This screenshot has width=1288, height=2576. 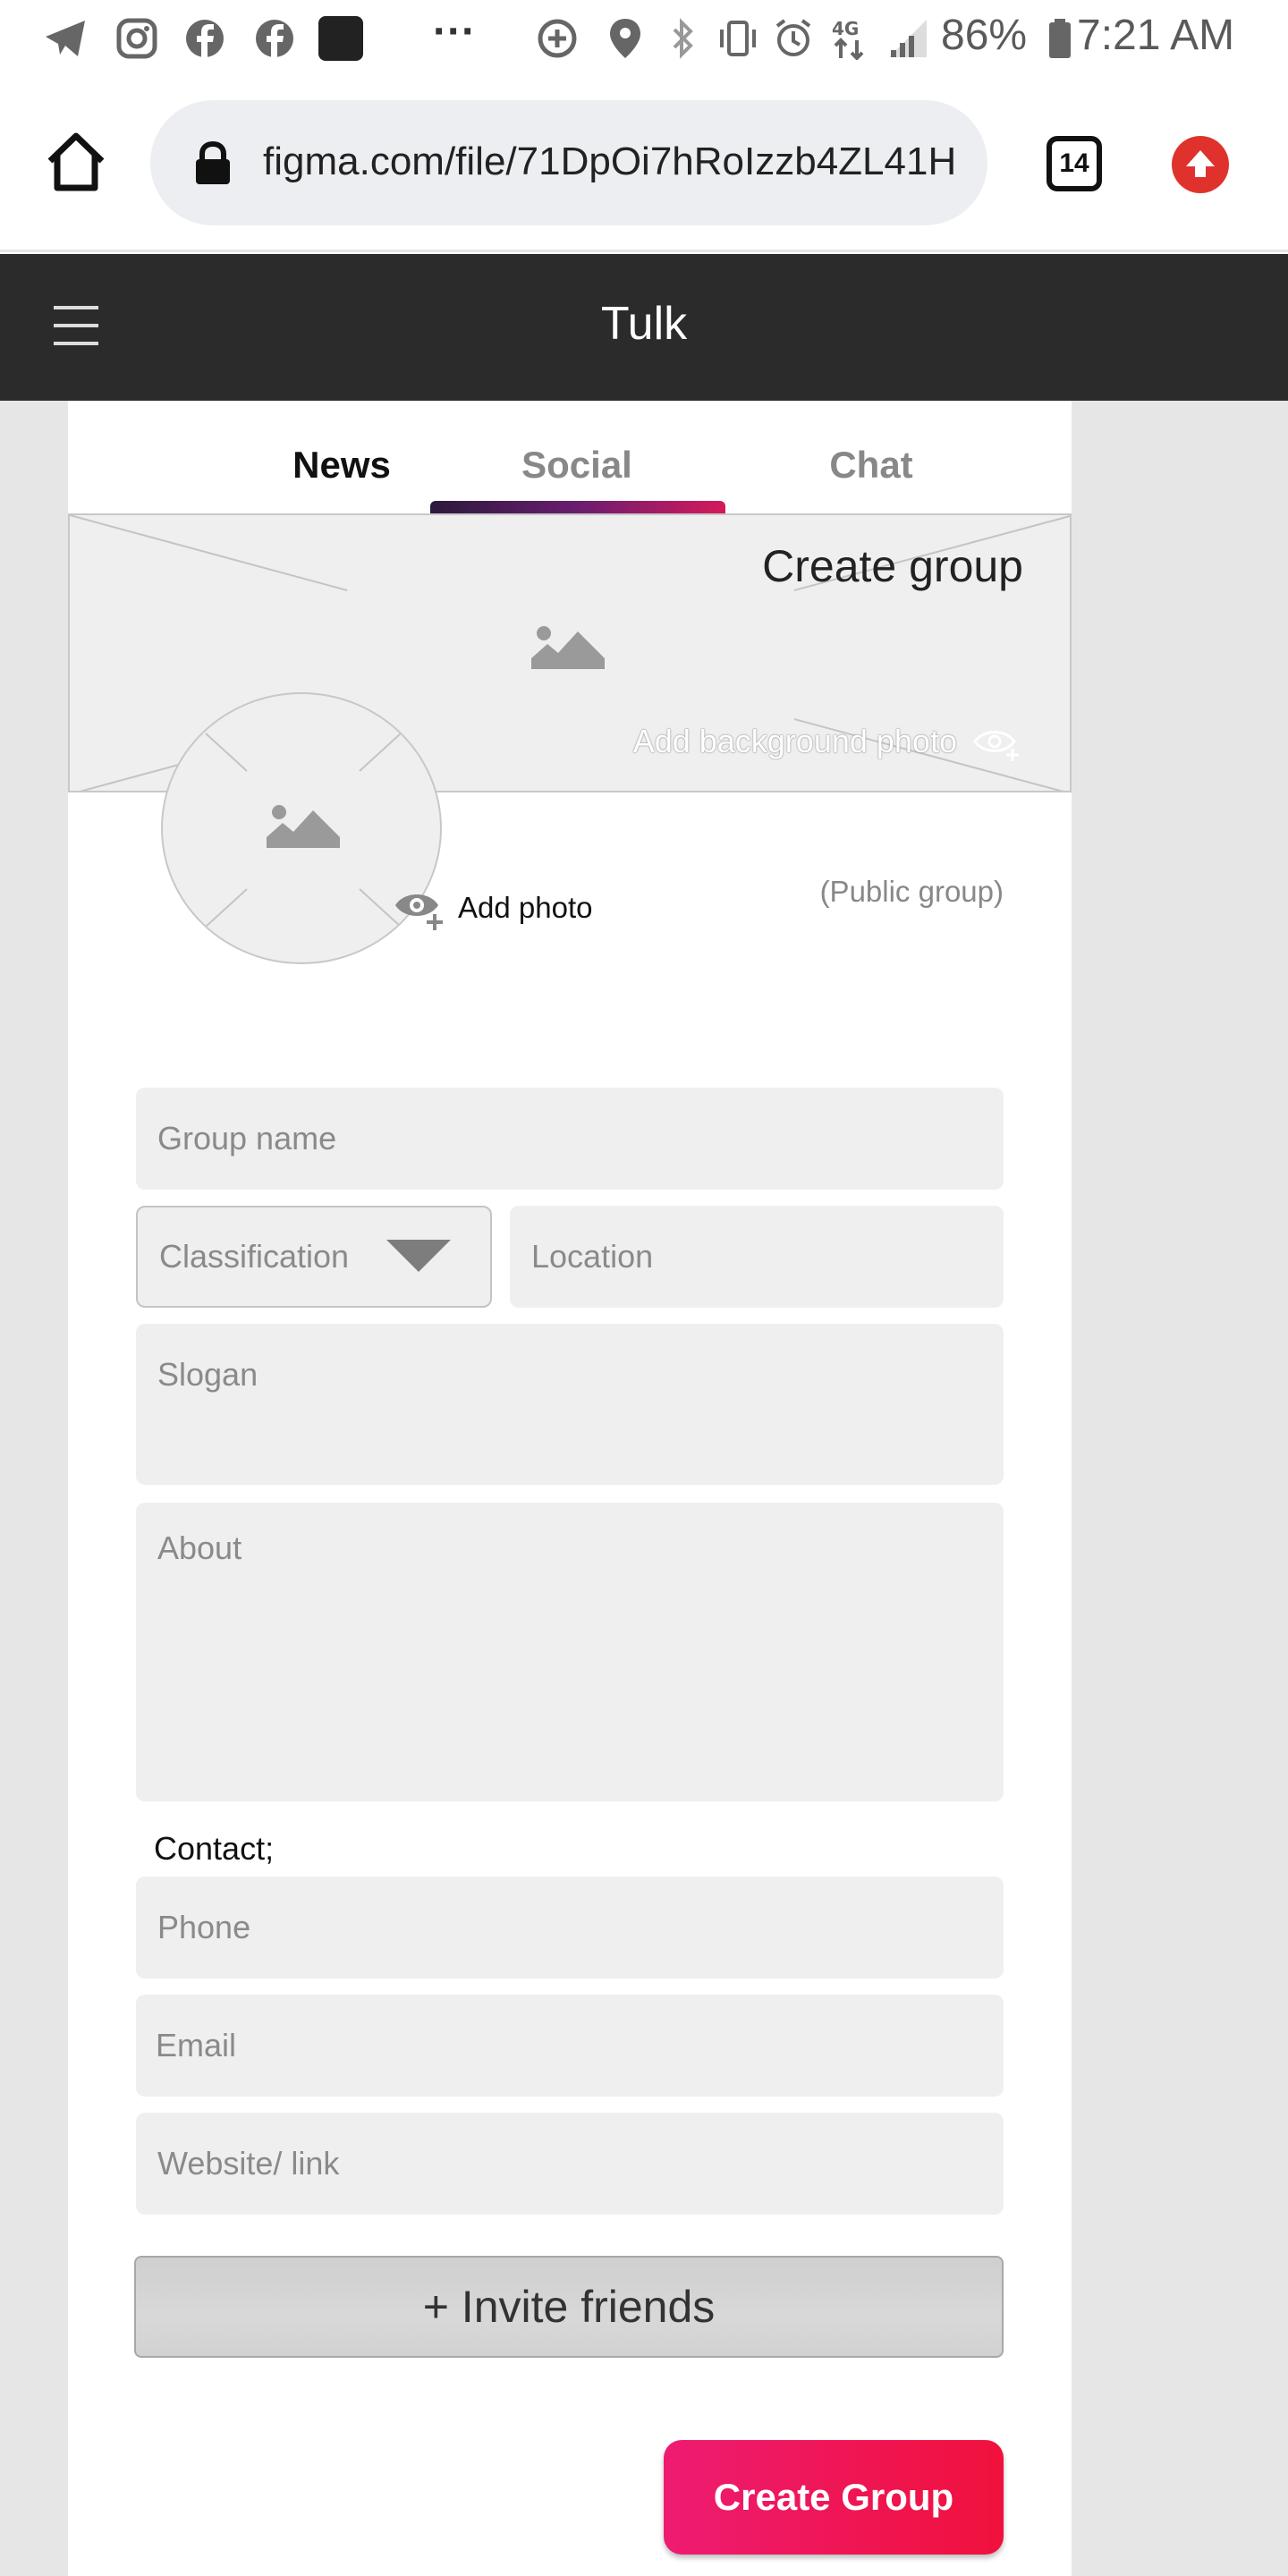 I want to click on right-gutter, so click(x=1180, y=1488).